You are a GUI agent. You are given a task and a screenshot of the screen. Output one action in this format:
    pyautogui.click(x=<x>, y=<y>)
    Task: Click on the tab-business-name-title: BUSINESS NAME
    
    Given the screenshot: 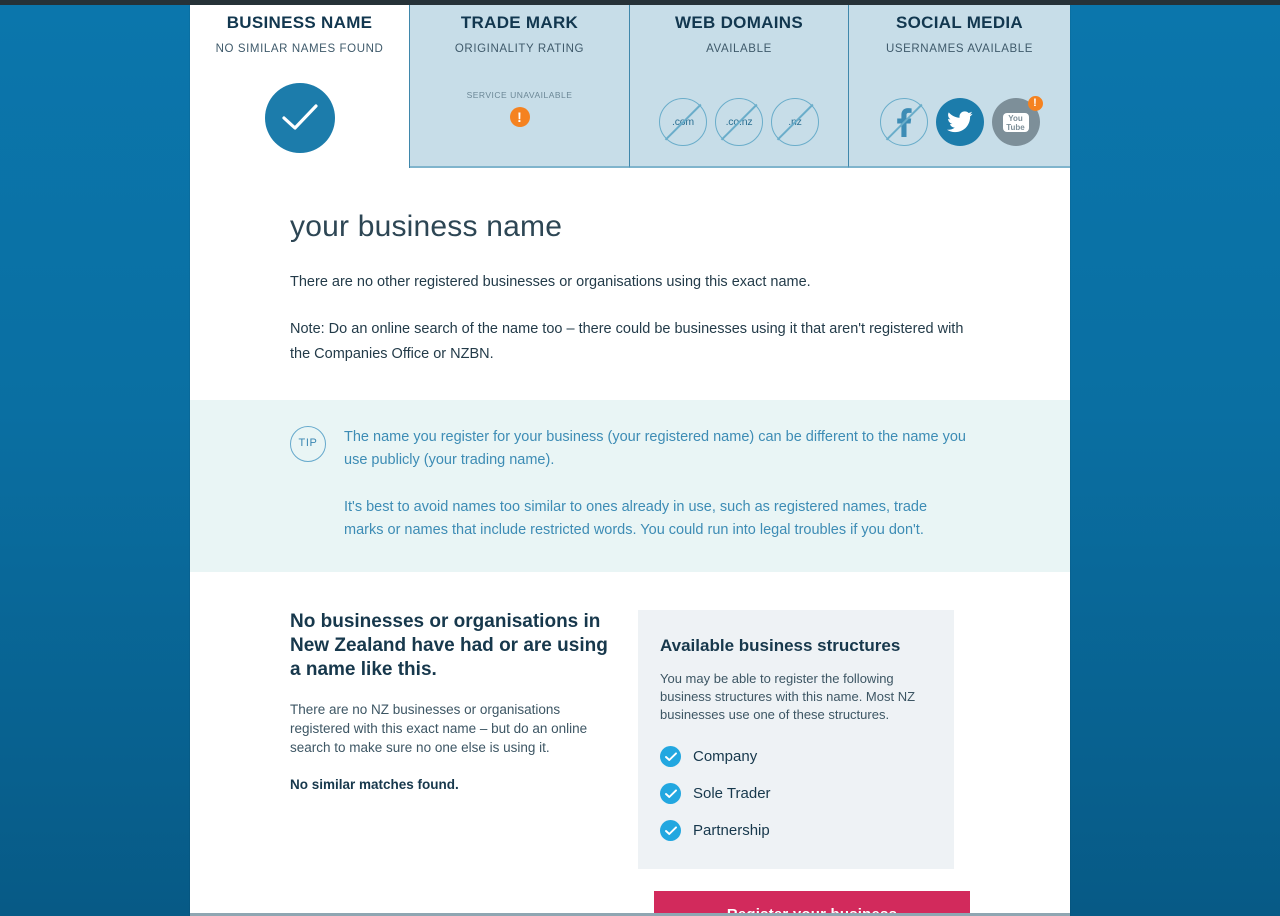 What is the action you would take?
    pyautogui.click(x=299, y=22)
    